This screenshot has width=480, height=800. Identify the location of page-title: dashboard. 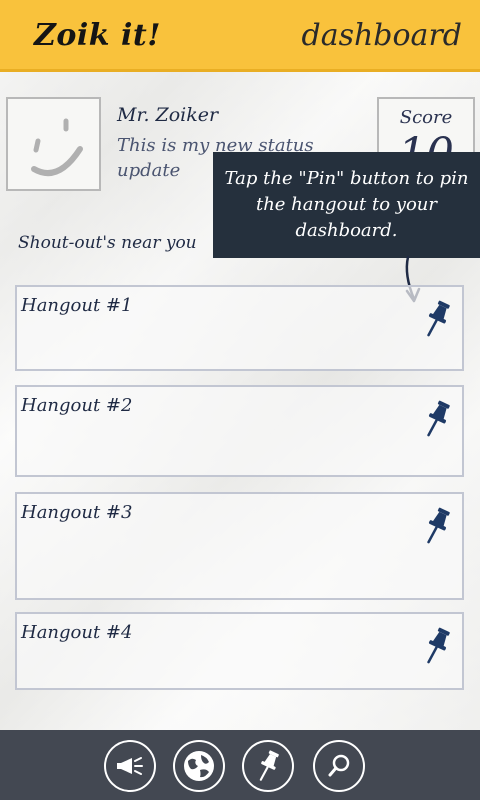
(381, 35).